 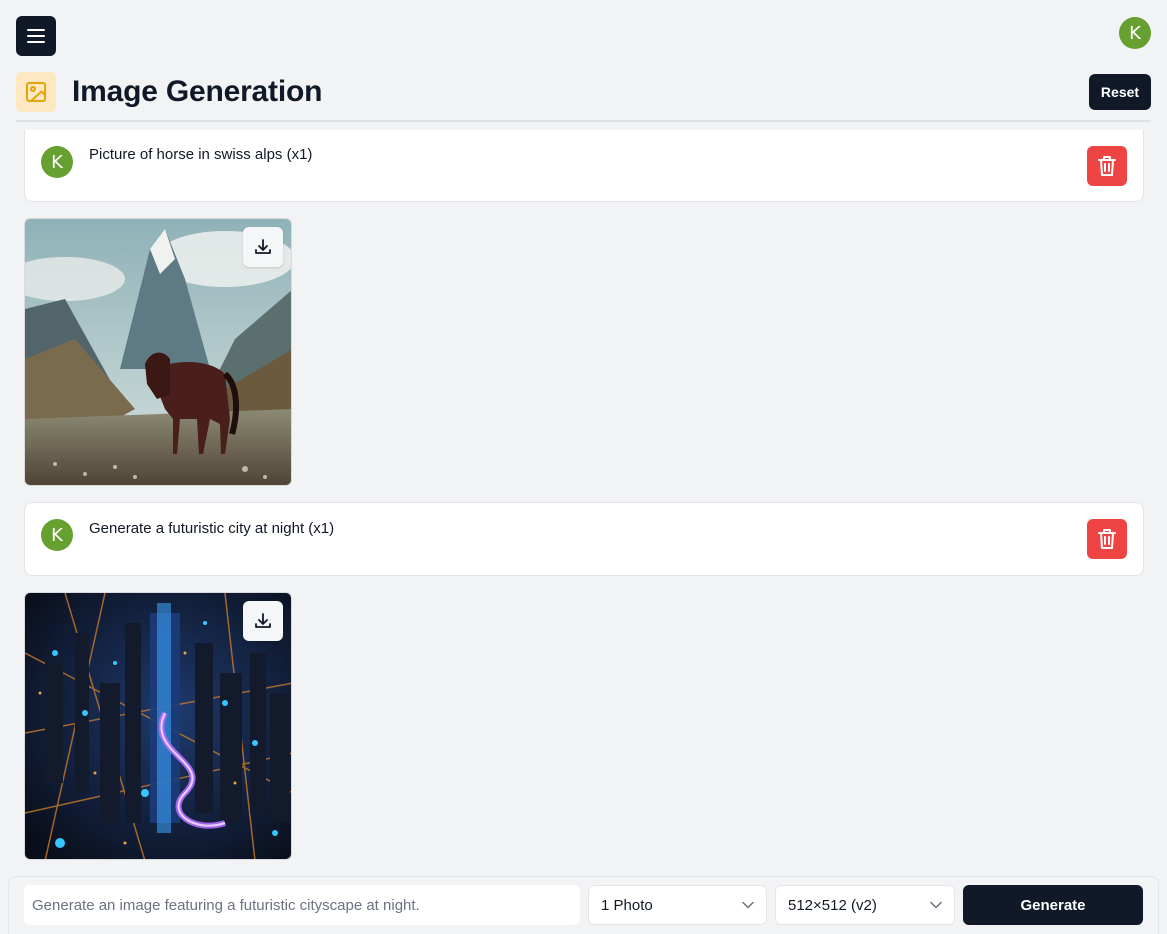 I want to click on prompt-text: Picture of horse in swiss alps (x1), so click(x=201, y=154).